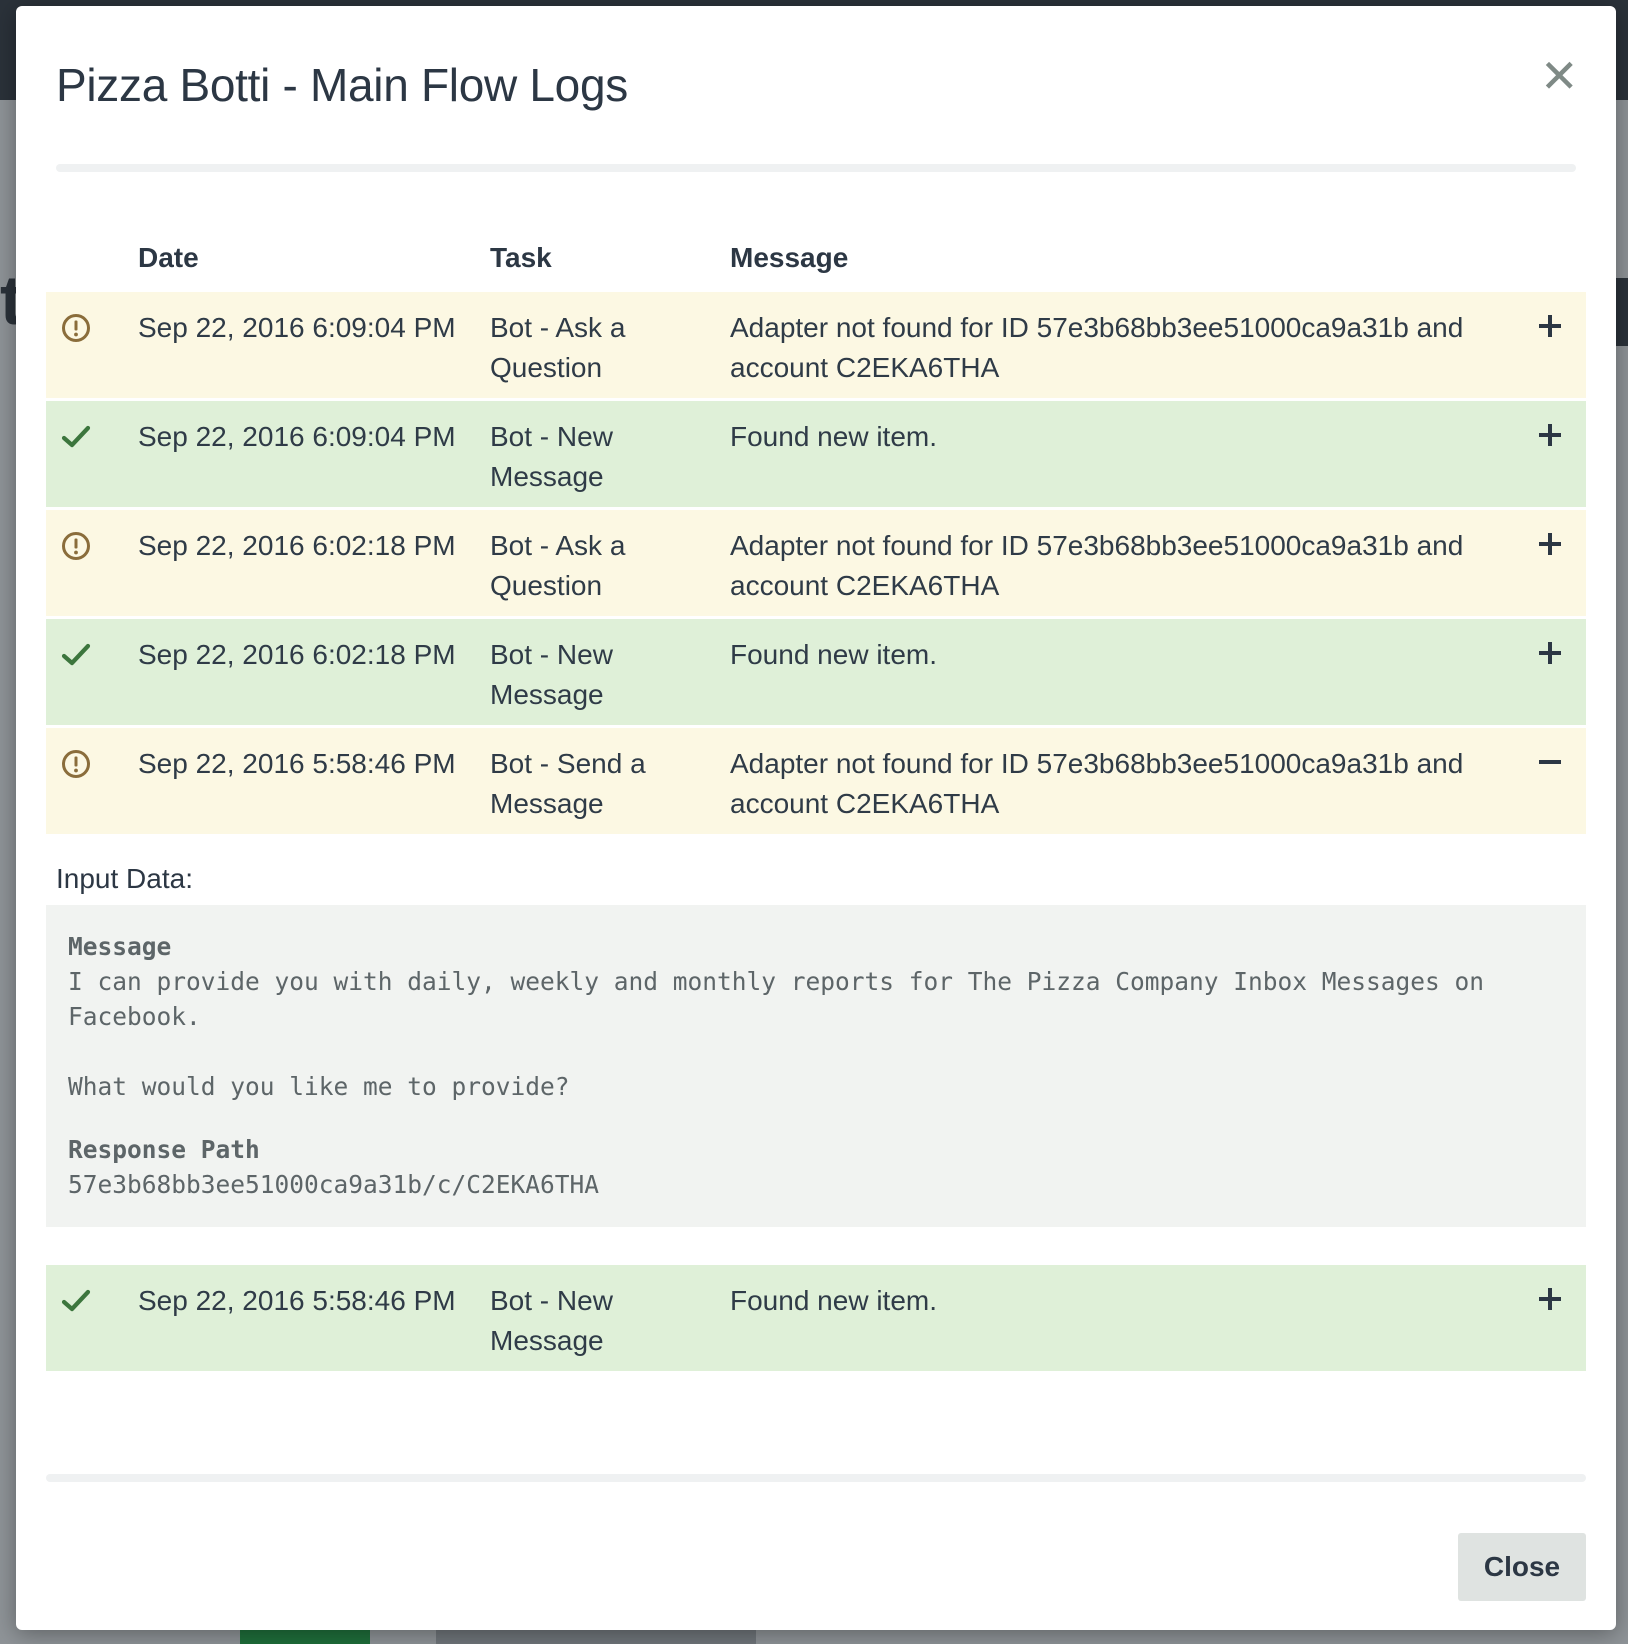 The width and height of the screenshot is (1628, 1644). Describe the element at coordinates (124, 878) in the screenshot. I see `input-data-label: Input Data:` at that location.